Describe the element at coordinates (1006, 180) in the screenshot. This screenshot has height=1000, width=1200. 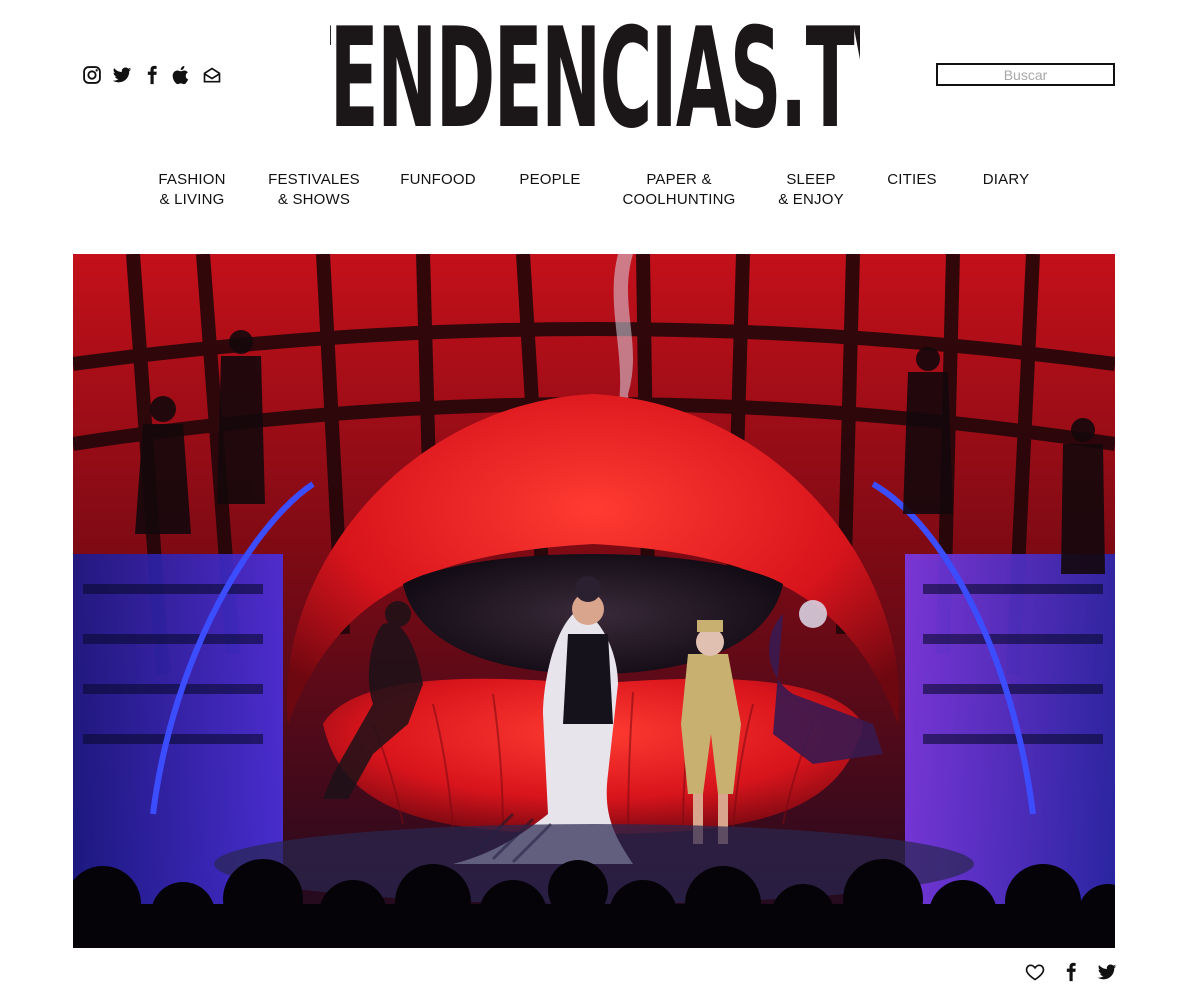
I see `nav-item-diary: DIARY` at that location.